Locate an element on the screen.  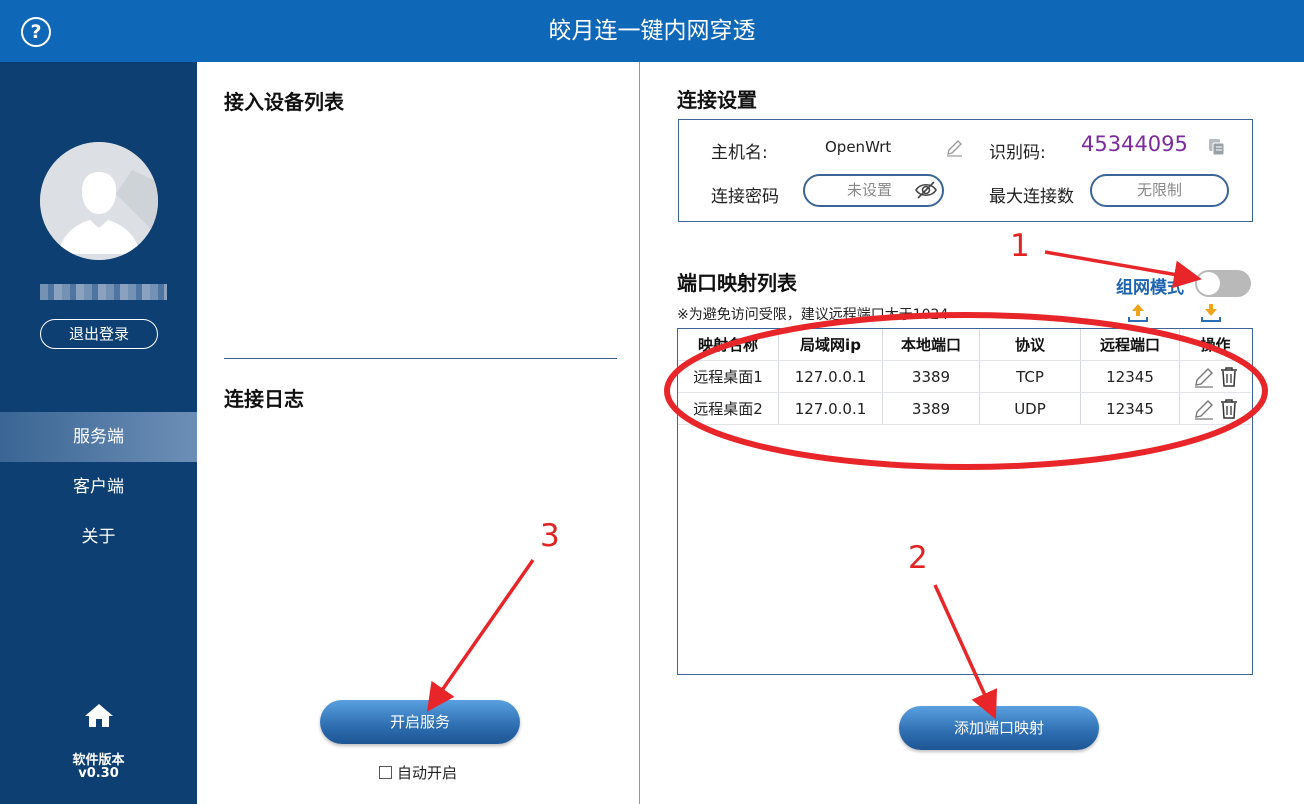
start-service-button: 开启服务 is located at coordinates (420, 722).